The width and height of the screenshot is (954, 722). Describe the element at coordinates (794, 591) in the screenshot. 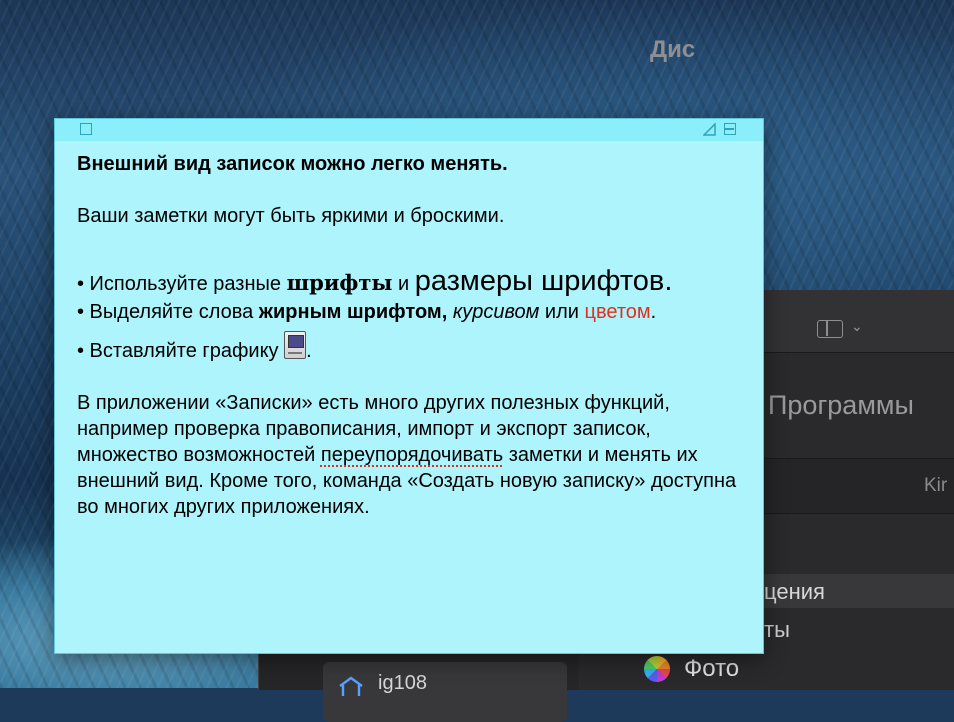

I see `list-item-label: цения` at that location.